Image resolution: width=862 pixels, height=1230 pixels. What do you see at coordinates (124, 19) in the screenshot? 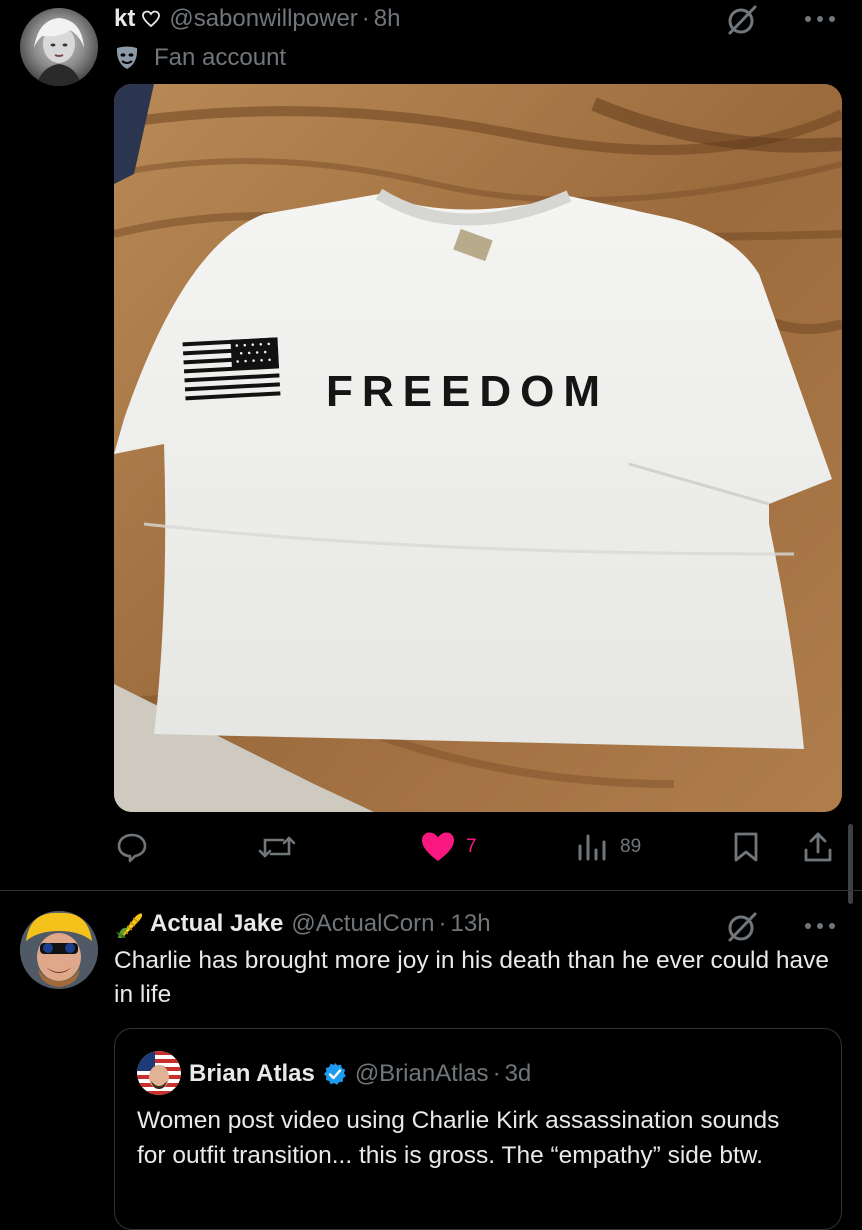
I see `display-name: kt` at bounding box center [124, 19].